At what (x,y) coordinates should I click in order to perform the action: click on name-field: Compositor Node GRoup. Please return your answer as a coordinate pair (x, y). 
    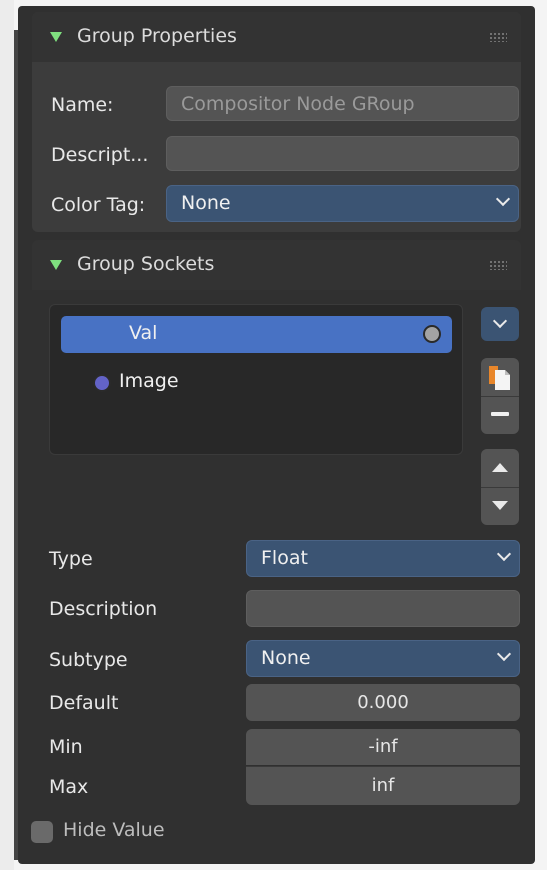
    Looking at the image, I should click on (342, 103).